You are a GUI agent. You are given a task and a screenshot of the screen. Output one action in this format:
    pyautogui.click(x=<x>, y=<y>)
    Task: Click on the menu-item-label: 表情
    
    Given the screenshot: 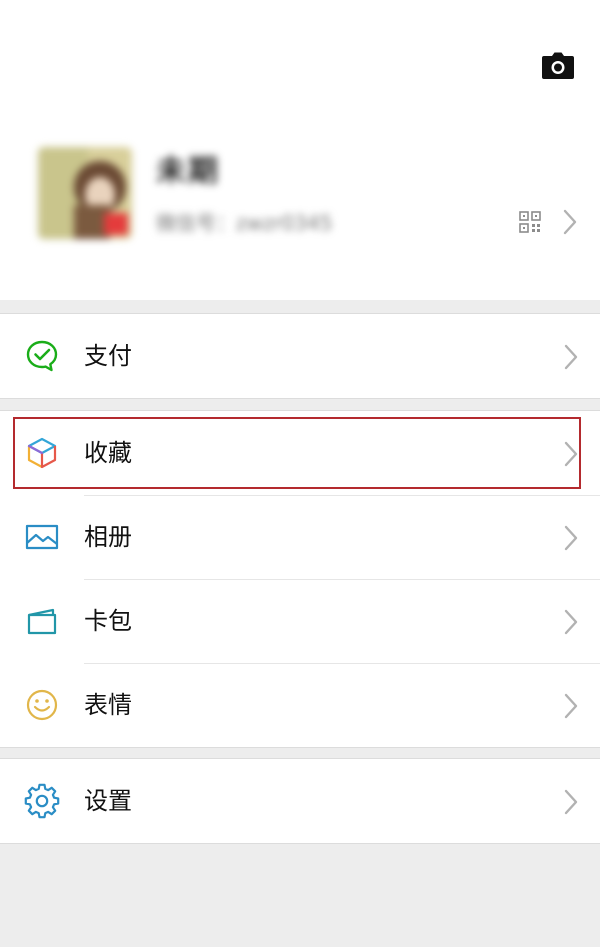 What is the action you would take?
    pyautogui.click(x=108, y=705)
    